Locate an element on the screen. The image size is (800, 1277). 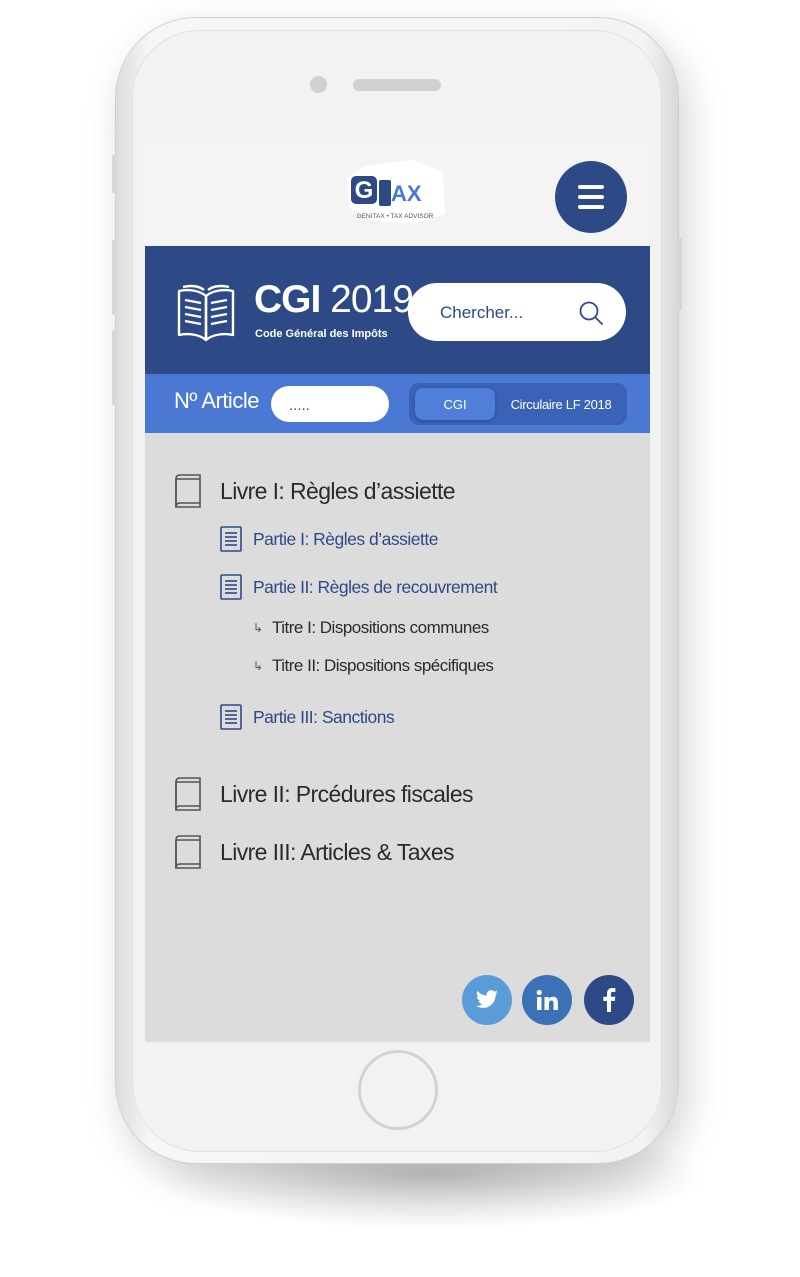
livre-item: Livre I: Règles d’assiette is located at coordinates (314, 491).